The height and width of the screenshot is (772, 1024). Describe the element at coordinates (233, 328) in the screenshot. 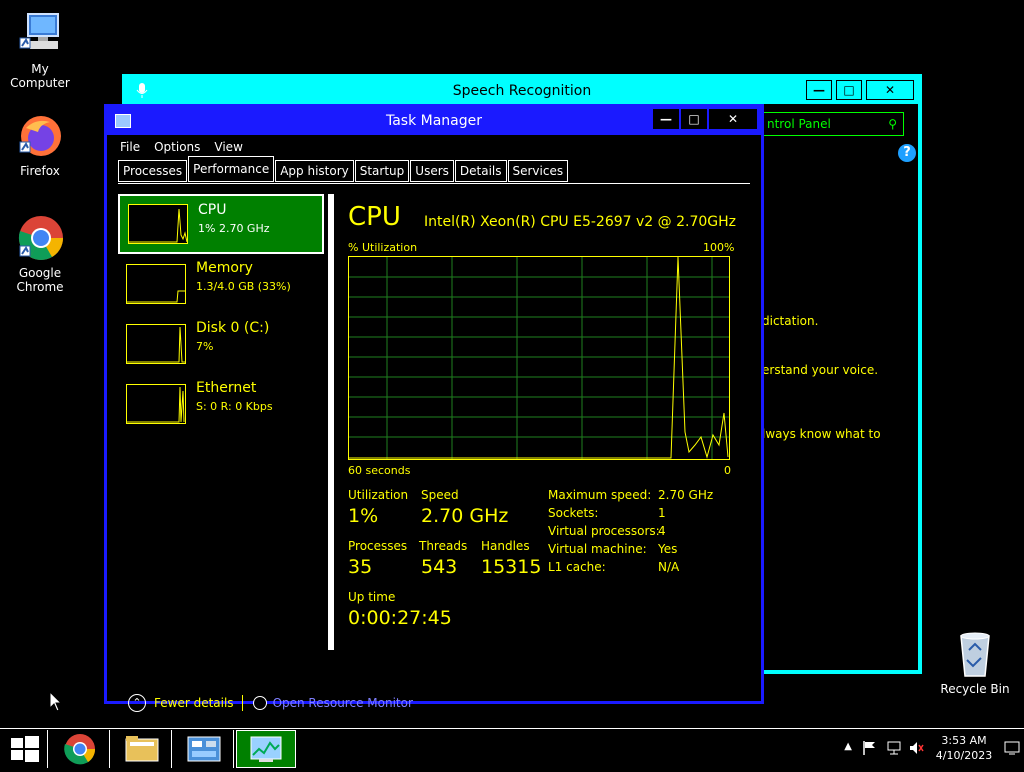

I see `sidebar-item-name: Disk 0 (C:)` at that location.